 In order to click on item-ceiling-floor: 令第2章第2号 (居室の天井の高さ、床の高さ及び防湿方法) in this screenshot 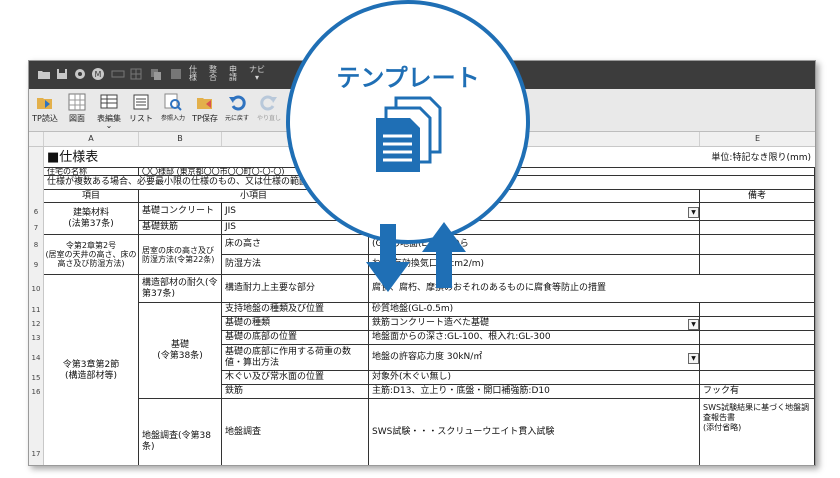, I will do `click(91, 255)`.